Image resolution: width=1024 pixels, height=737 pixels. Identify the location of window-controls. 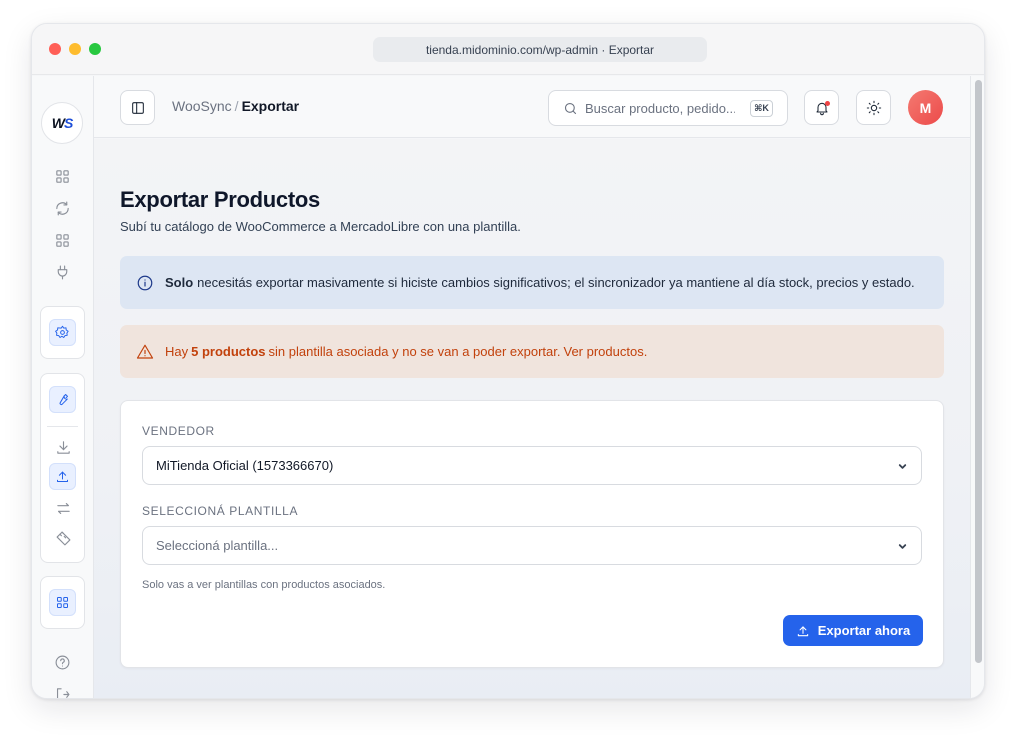
(75, 49).